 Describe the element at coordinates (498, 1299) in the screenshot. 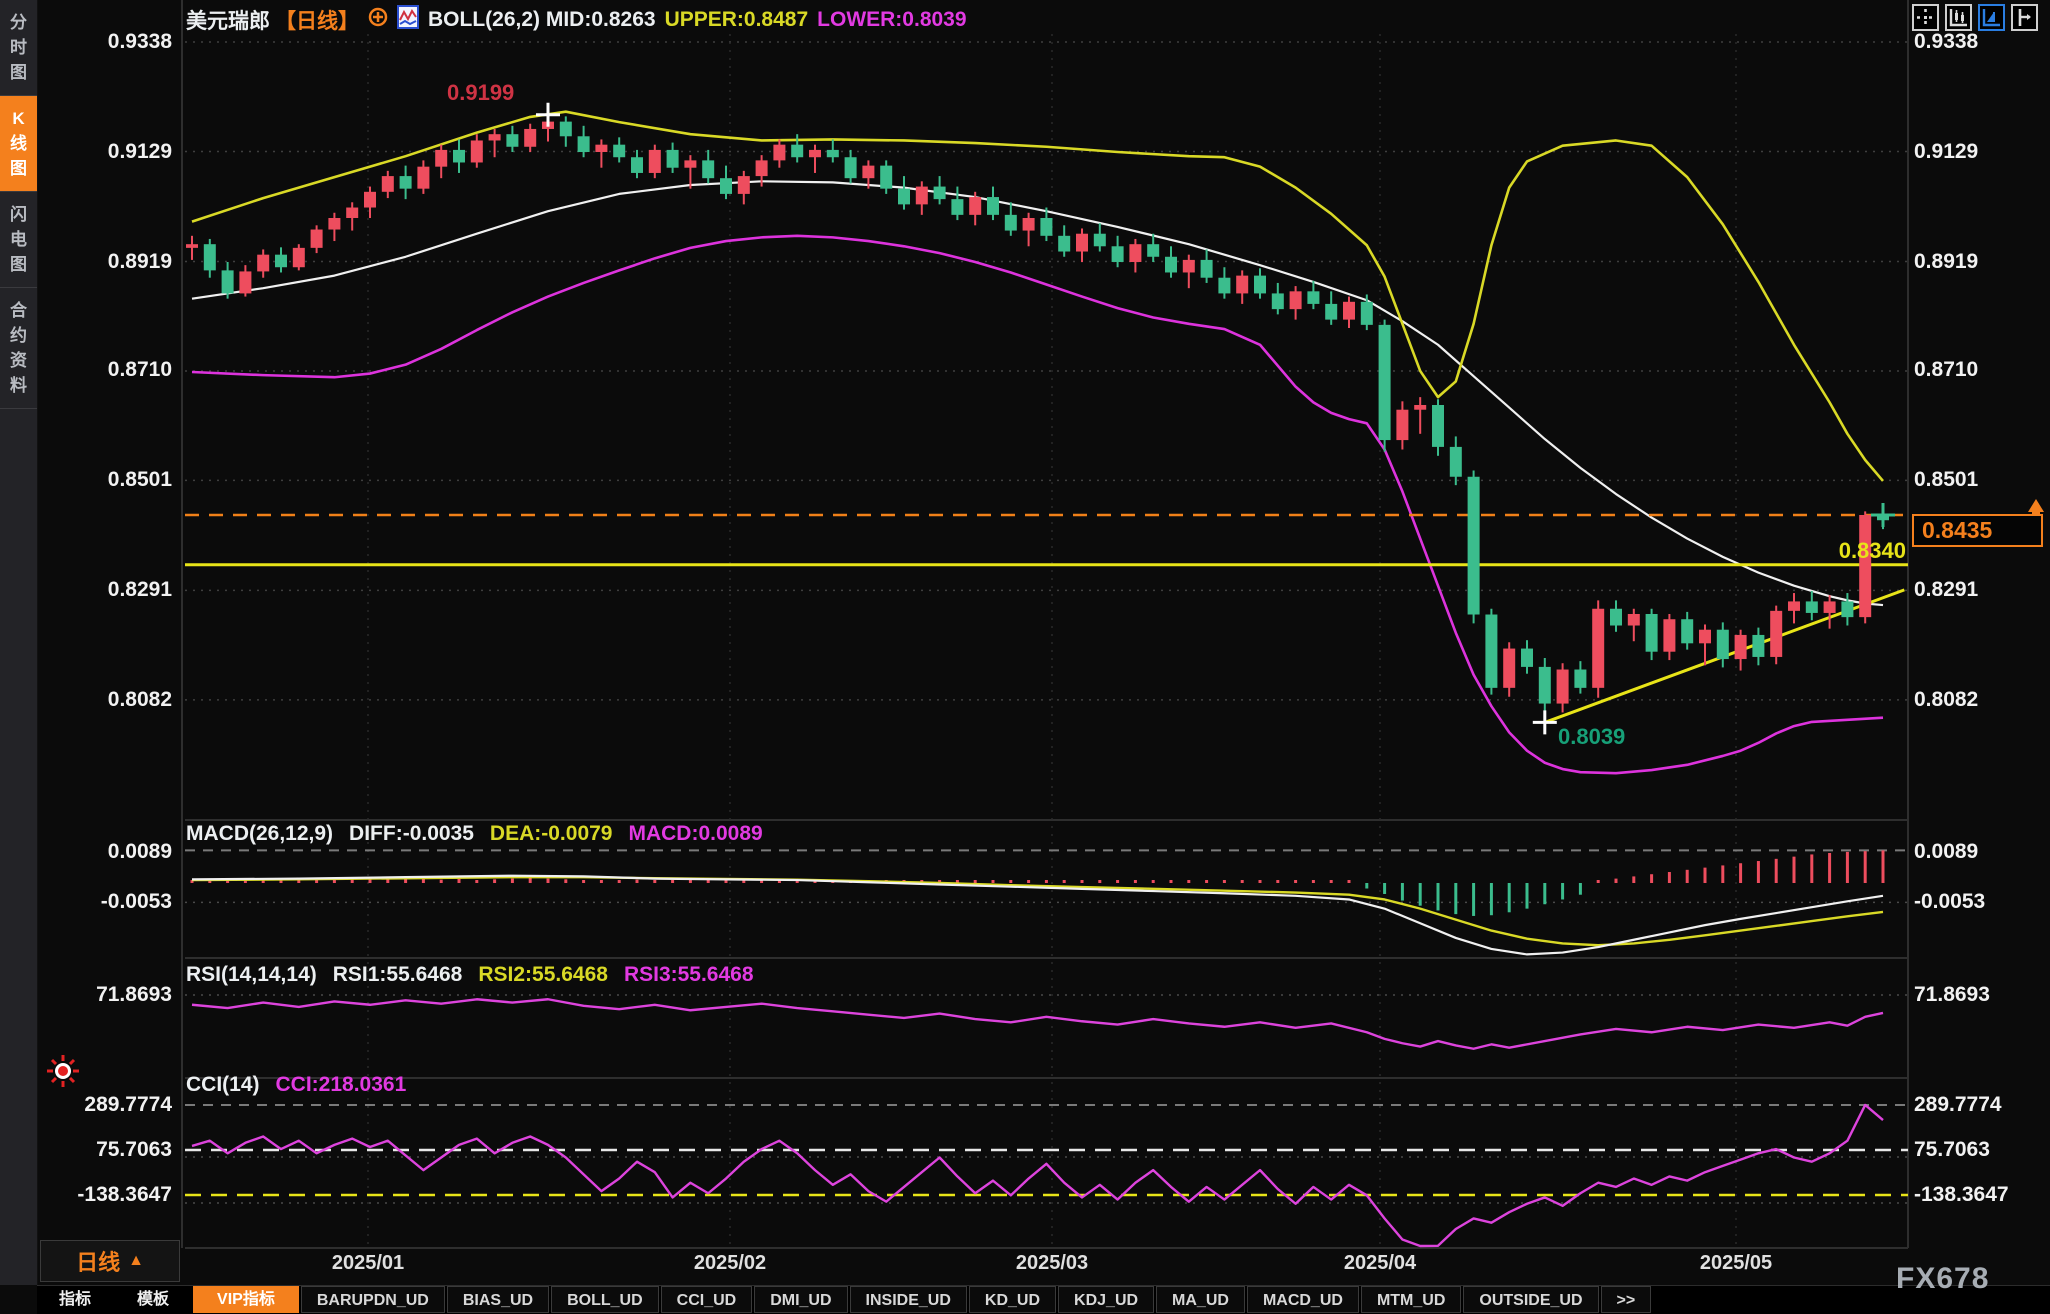

I see `tab-bias-ud: BIAS_UD` at that location.